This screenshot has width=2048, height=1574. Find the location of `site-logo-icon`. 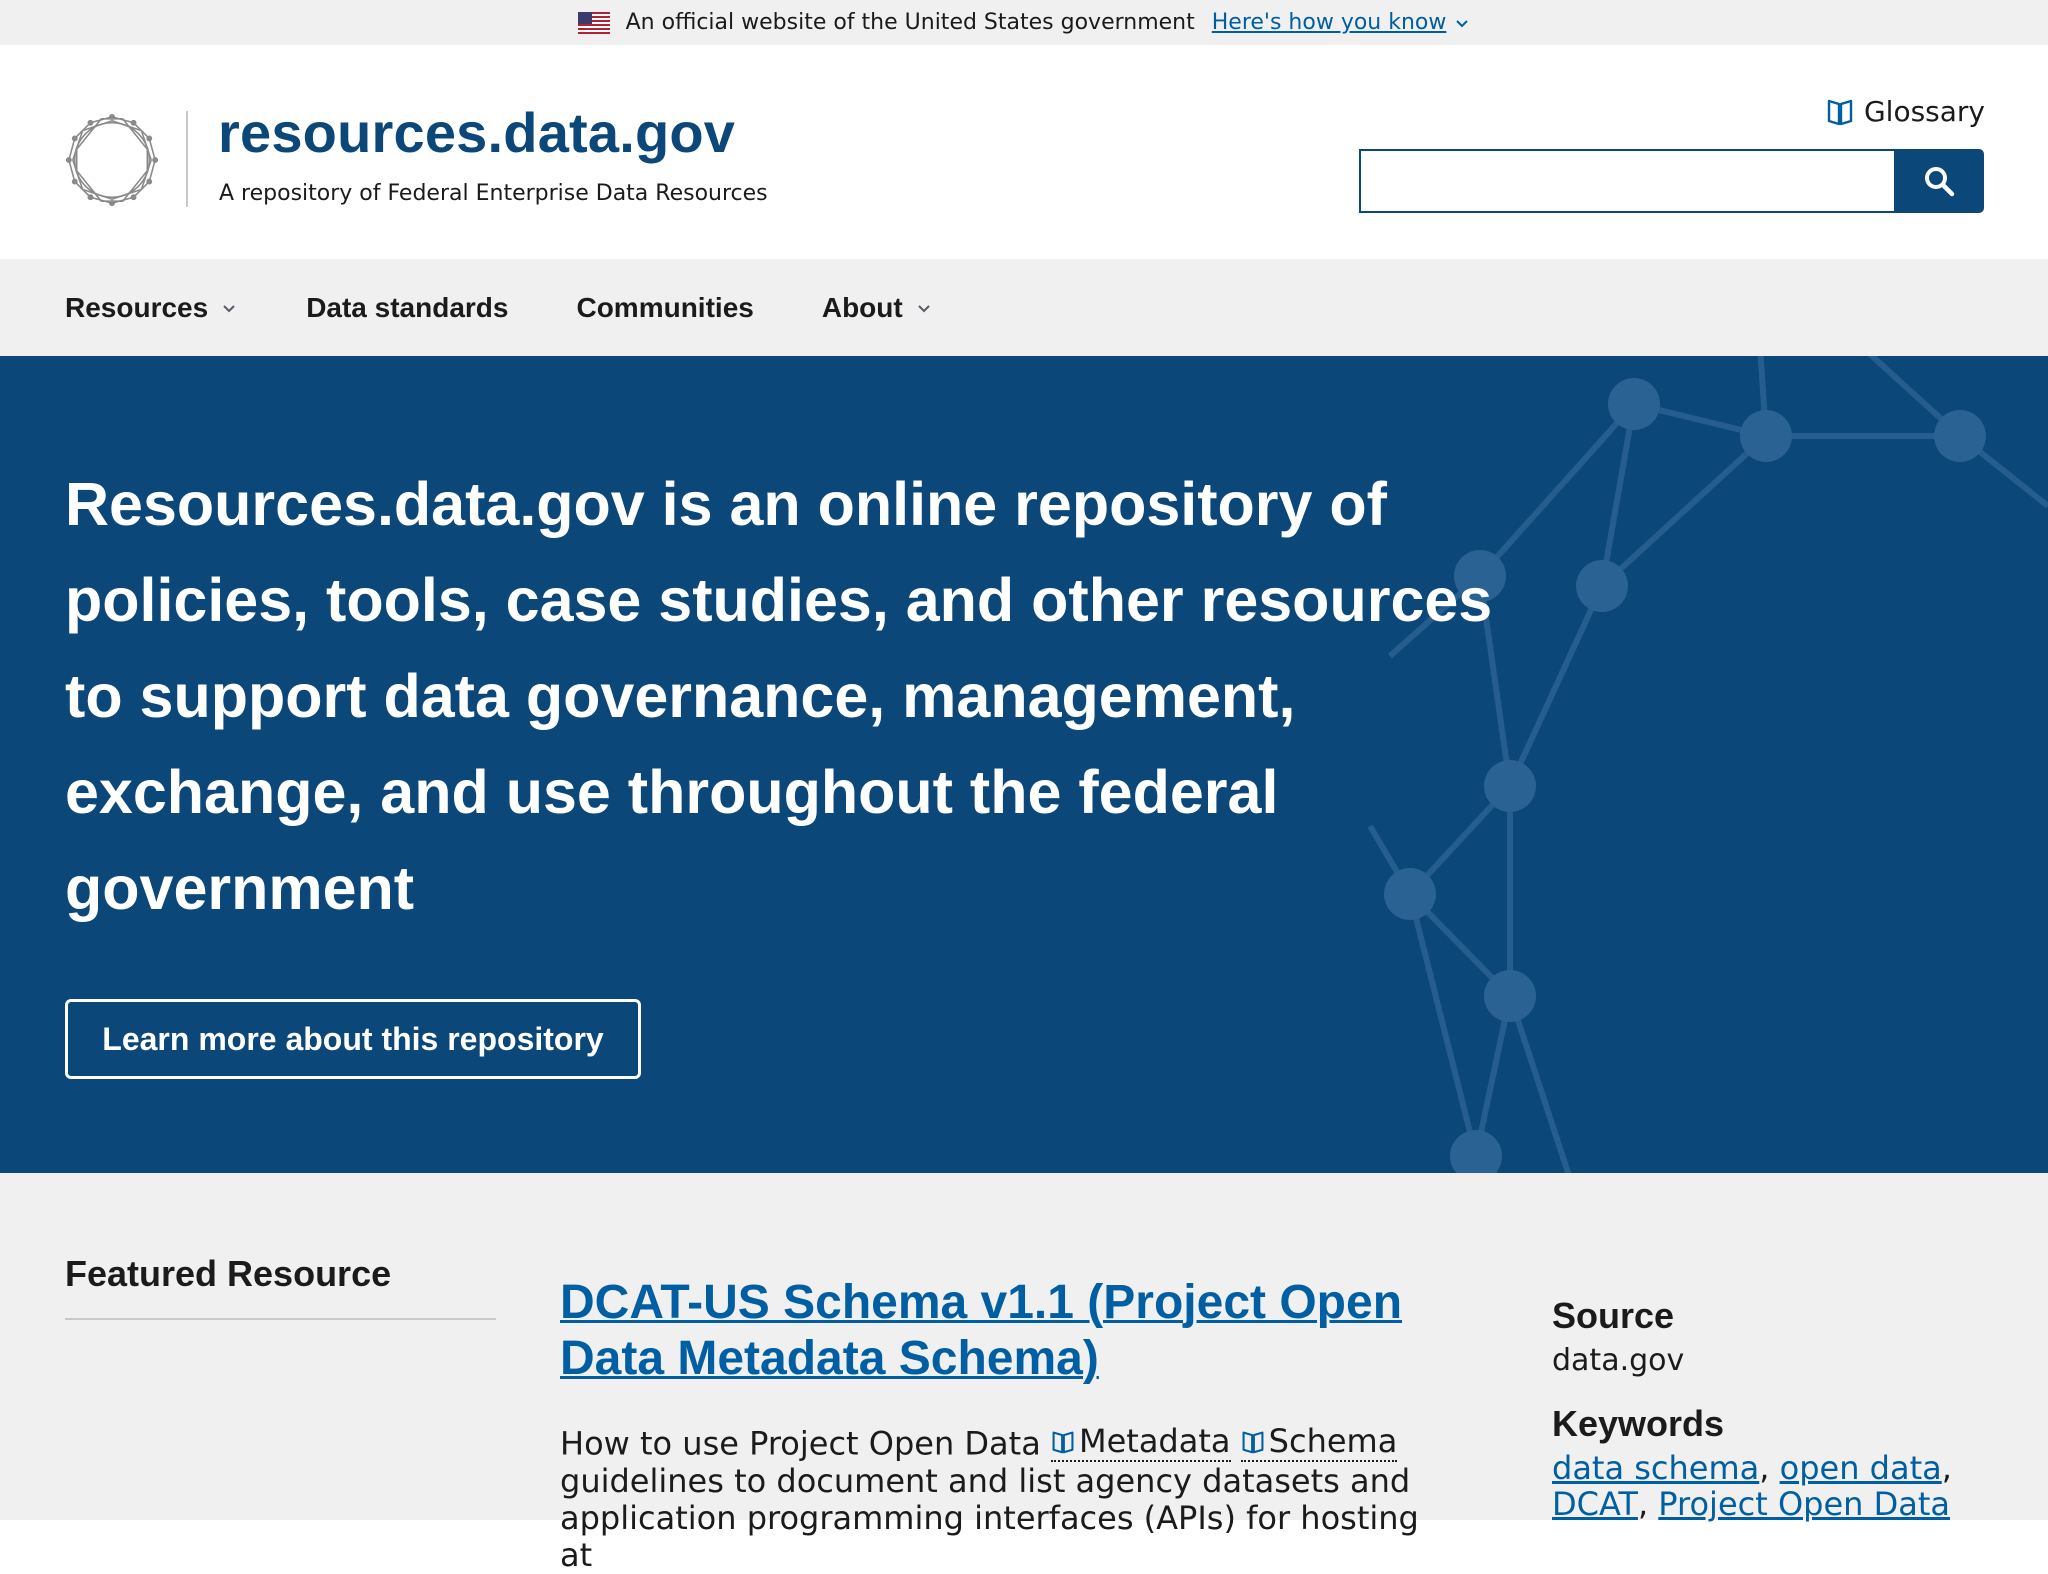

site-logo-icon is located at coordinates (112, 160).